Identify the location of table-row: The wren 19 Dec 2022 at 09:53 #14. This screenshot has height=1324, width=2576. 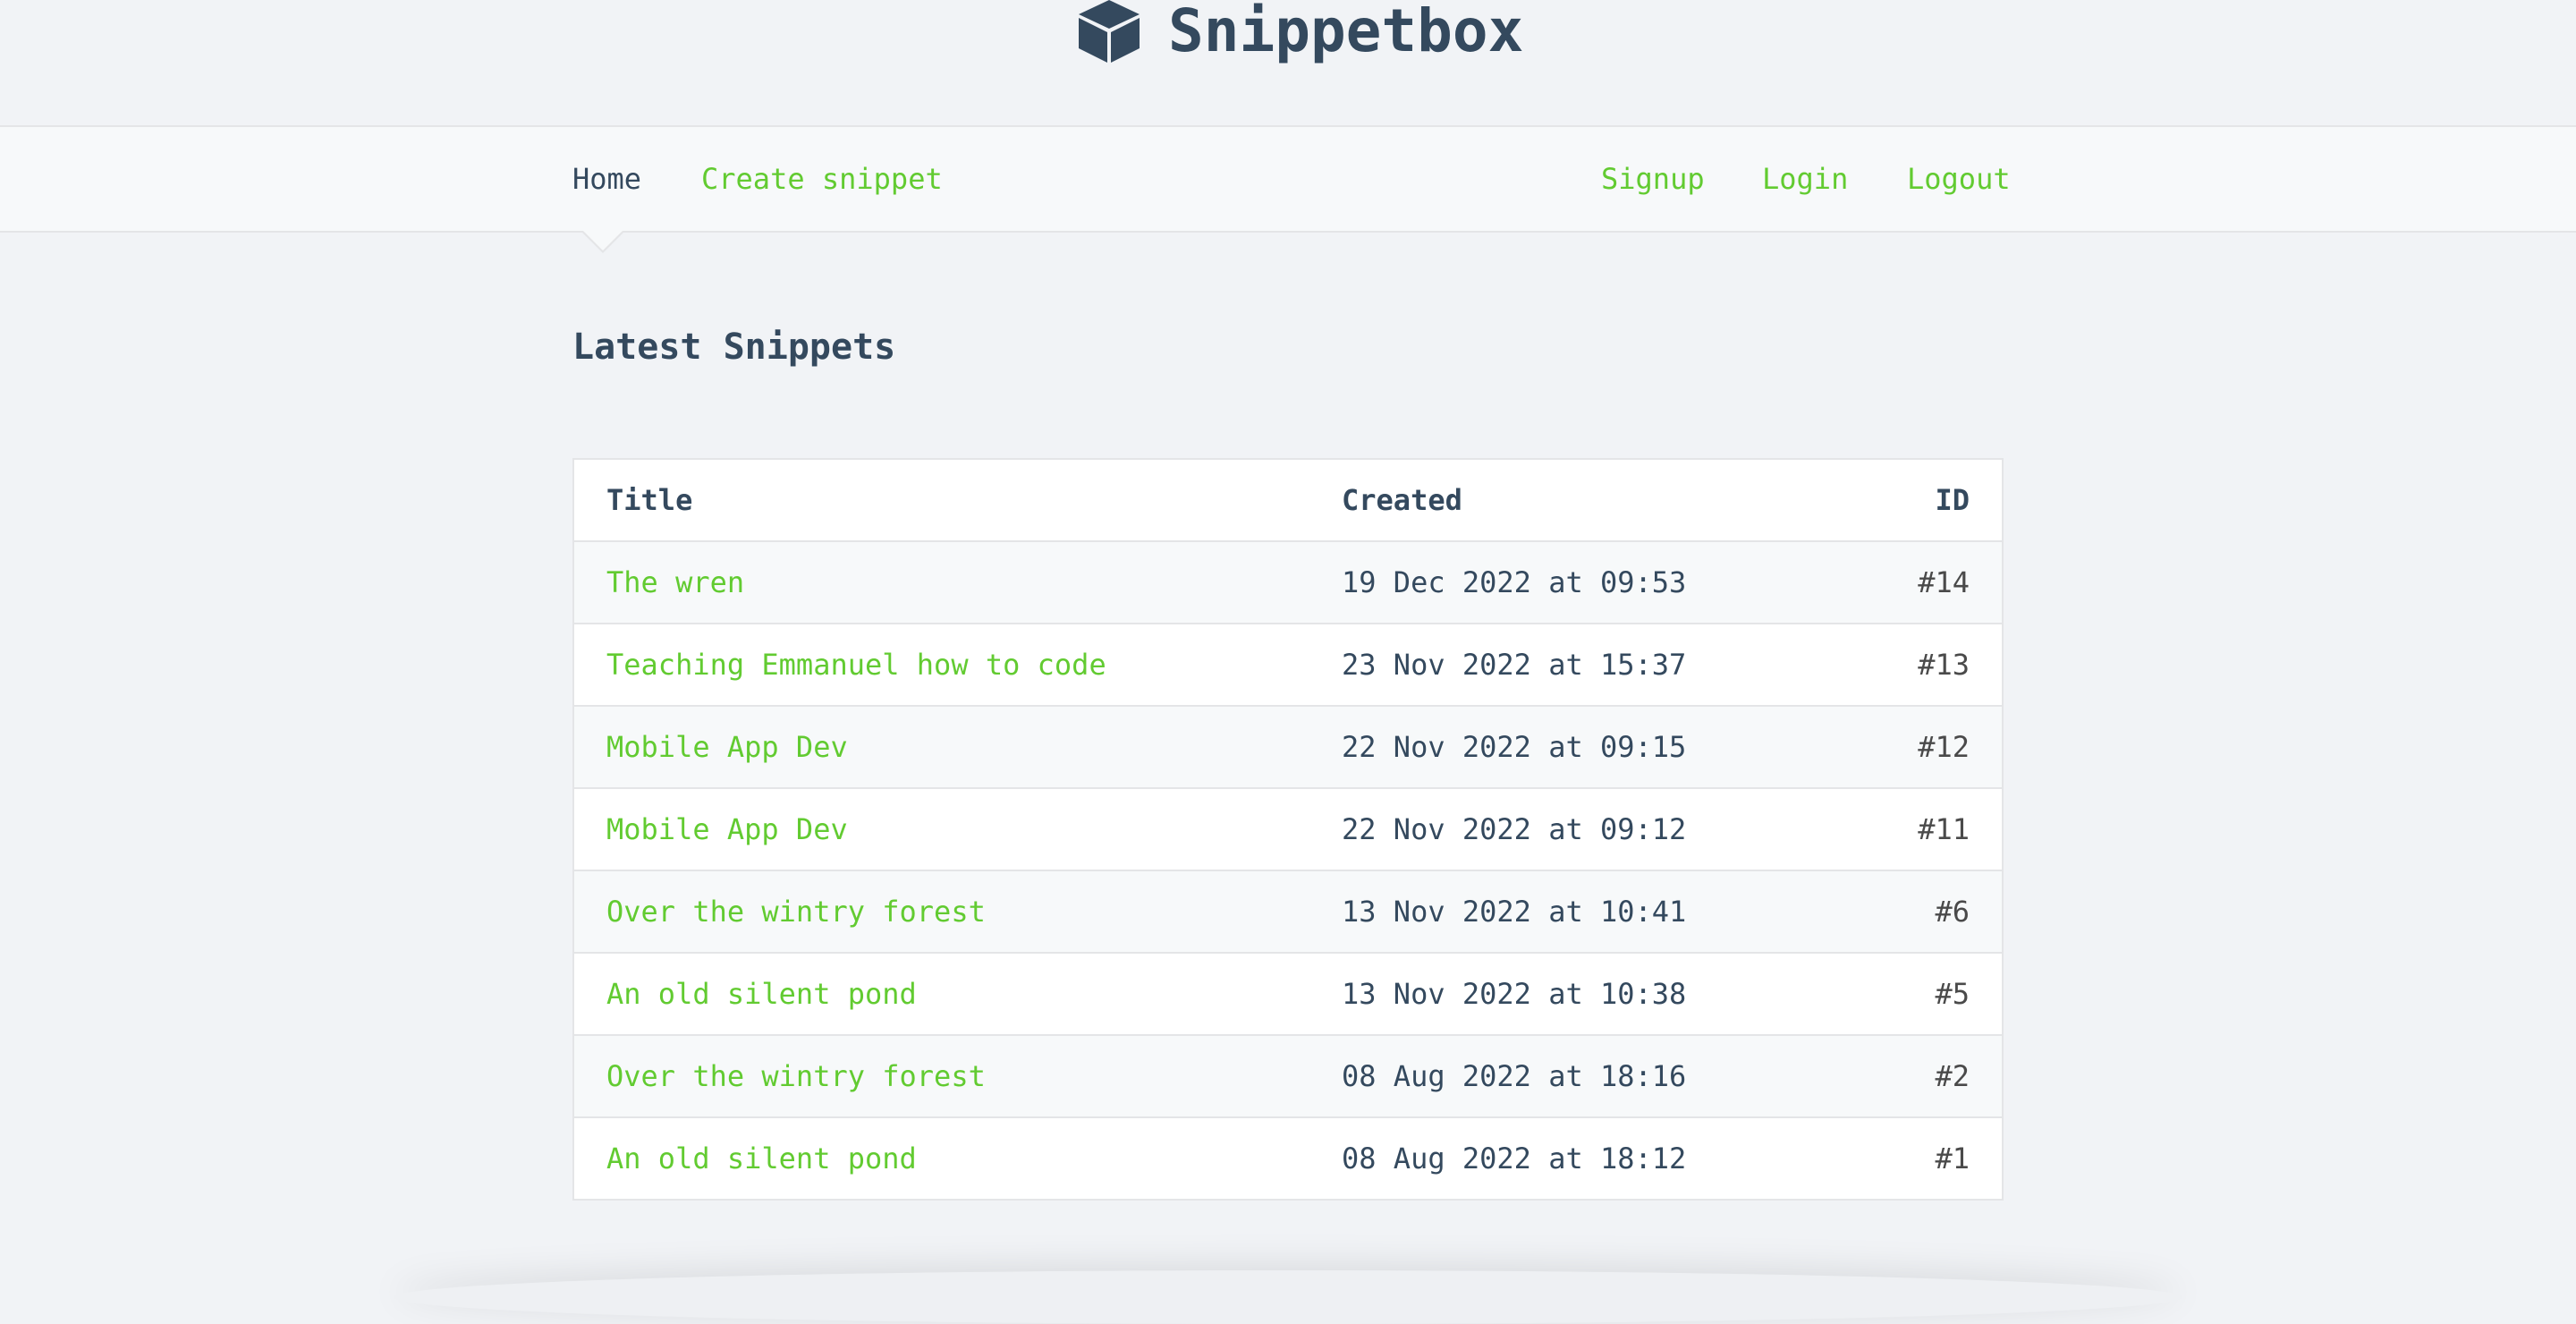
(1288, 582).